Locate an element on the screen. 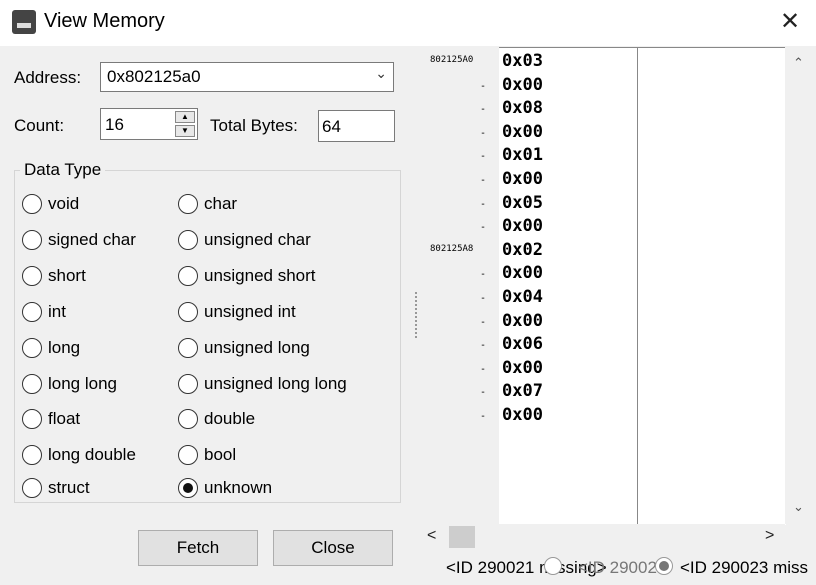 This screenshot has height=585, width=816. vertical-scrollbar: ⌃ ⌄ is located at coordinates (800, 285).